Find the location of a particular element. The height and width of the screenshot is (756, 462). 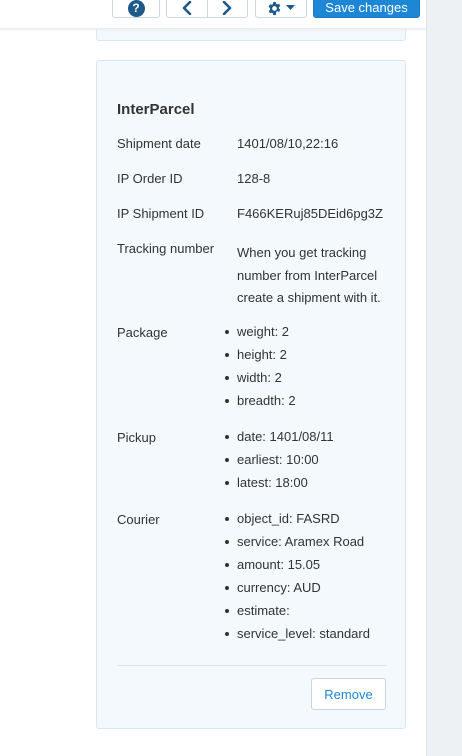

list-item: object_id: FASRD is located at coordinates (297, 521).